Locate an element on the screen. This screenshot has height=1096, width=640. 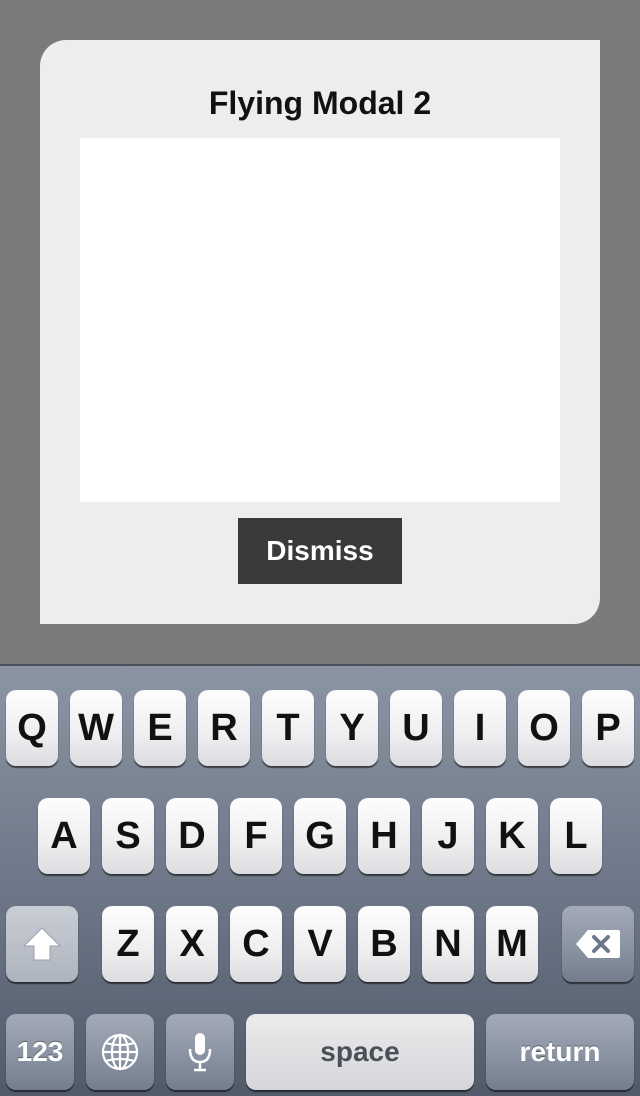
modal-title: Flying Modal 2 is located at coordinates (320, 103).